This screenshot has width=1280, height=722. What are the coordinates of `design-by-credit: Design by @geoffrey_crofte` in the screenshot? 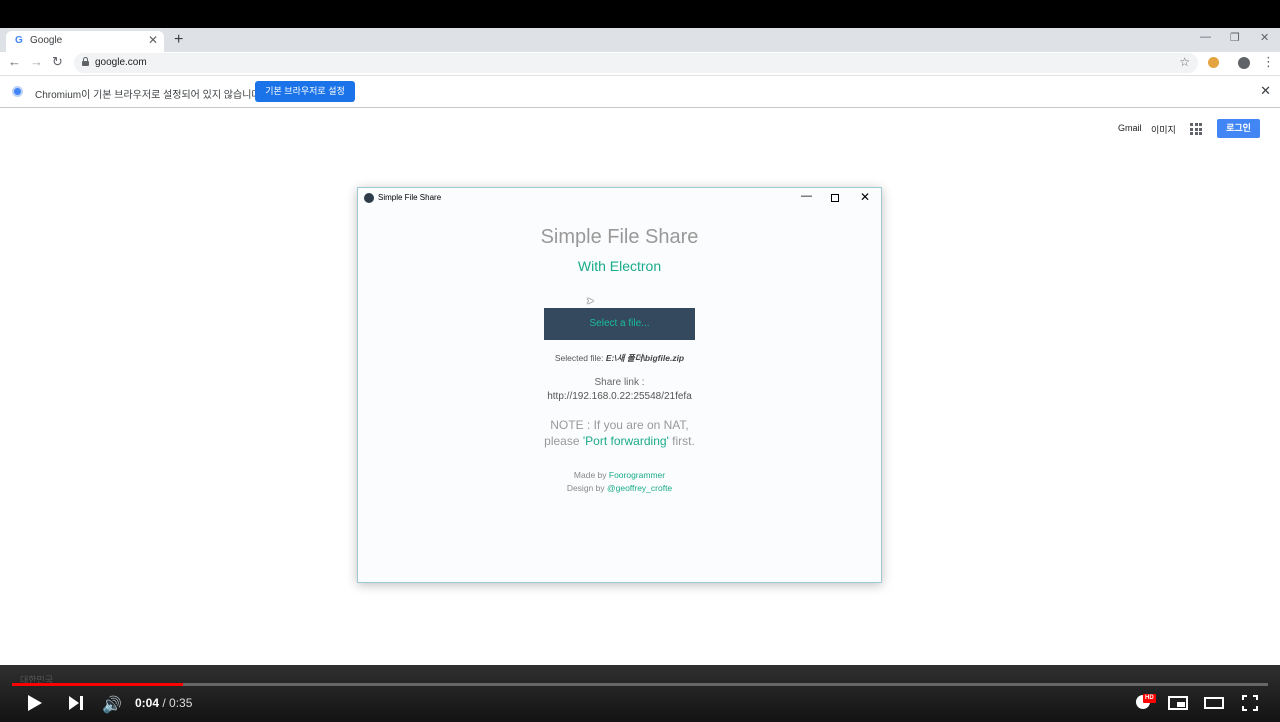 It's located at (619, 488).